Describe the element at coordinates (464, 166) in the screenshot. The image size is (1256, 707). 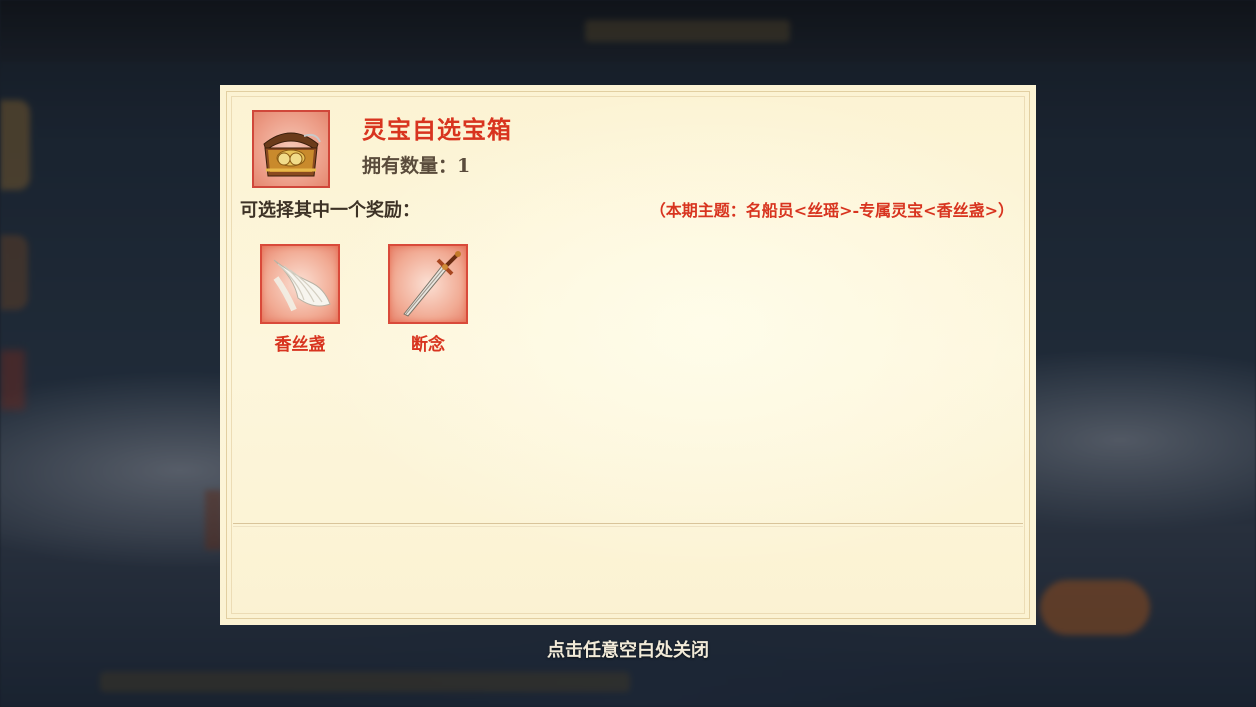
I see `owned-count: 1` at that location.